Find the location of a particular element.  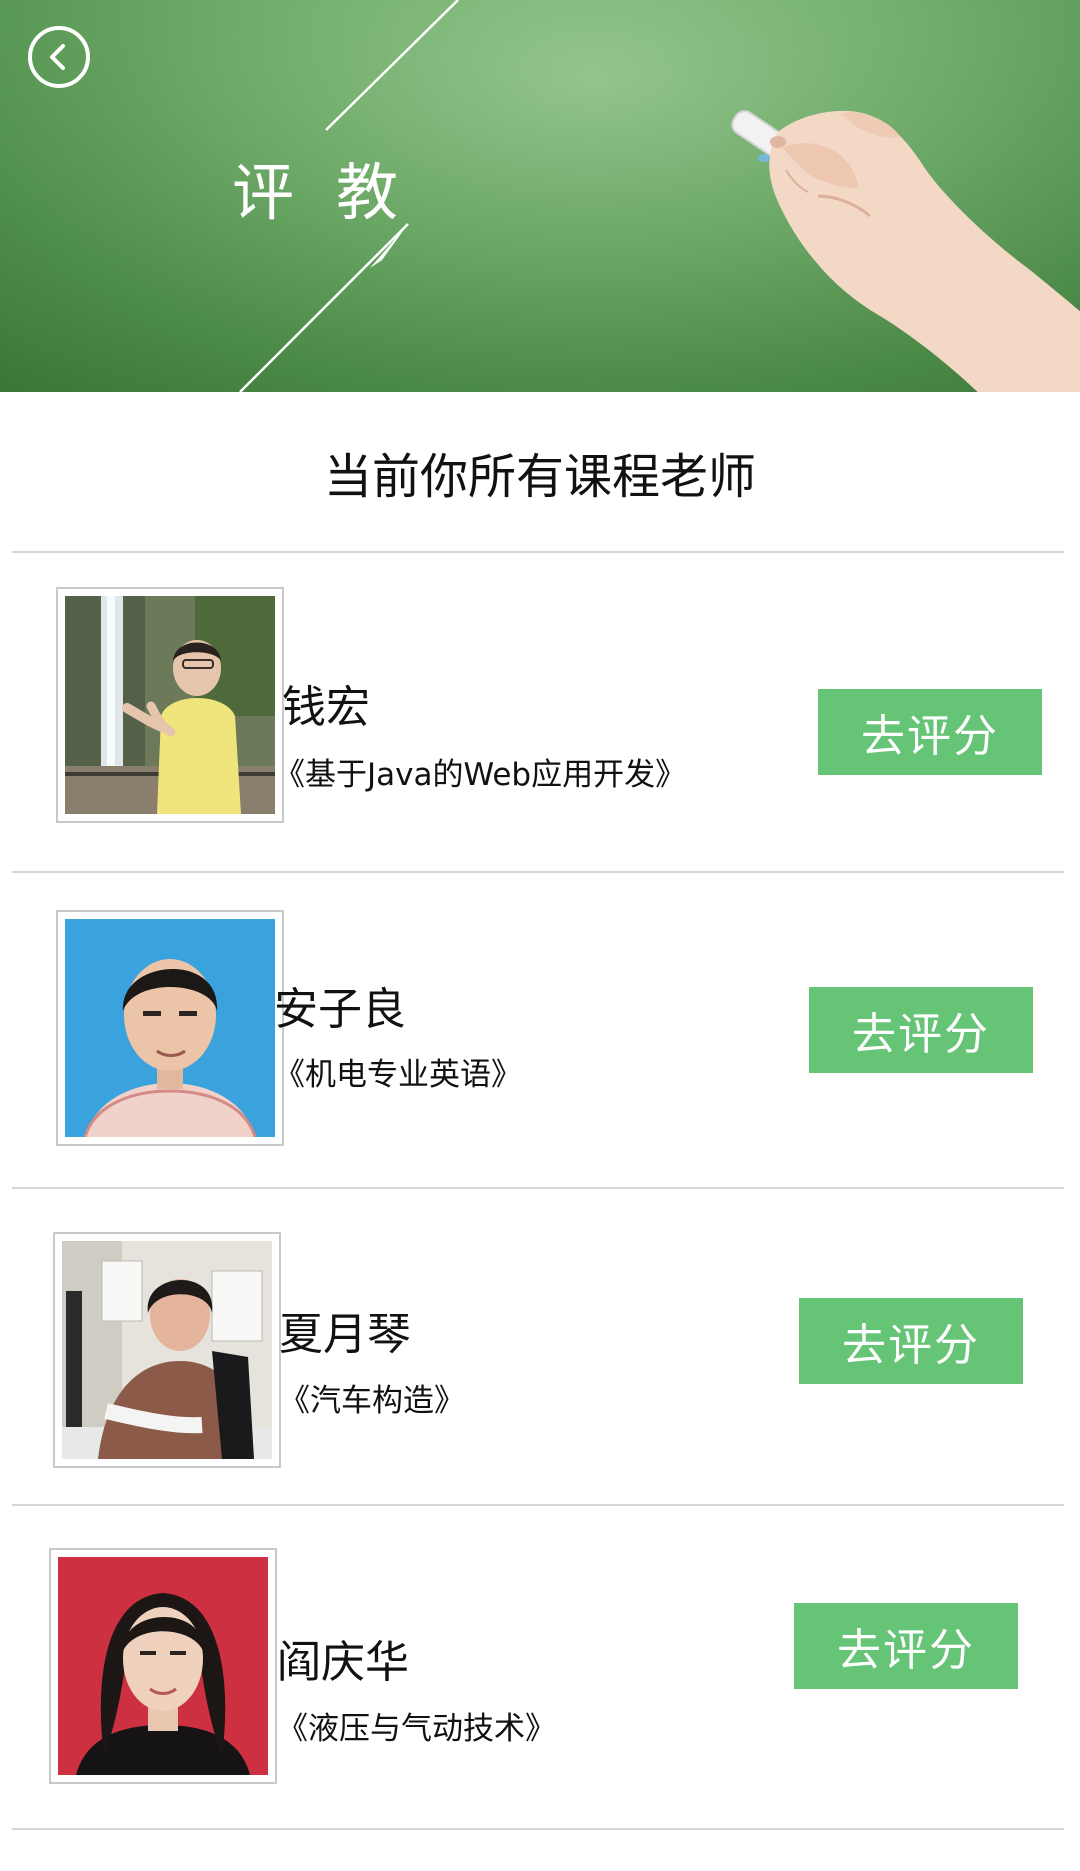

back-button is located at coordinates (59, 57).